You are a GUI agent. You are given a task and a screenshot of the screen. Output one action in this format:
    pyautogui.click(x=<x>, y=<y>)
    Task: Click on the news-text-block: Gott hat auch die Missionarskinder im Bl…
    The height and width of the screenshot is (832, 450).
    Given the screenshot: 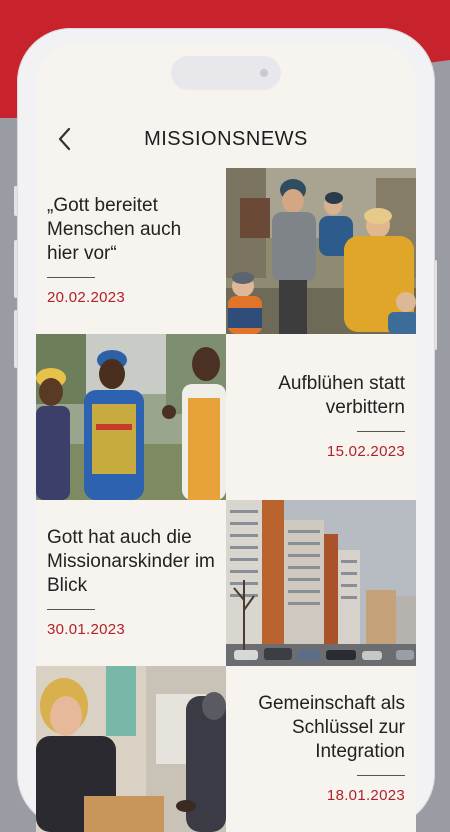 What is the action you would take?
    pyautogui.click(x=131, y=583)
    